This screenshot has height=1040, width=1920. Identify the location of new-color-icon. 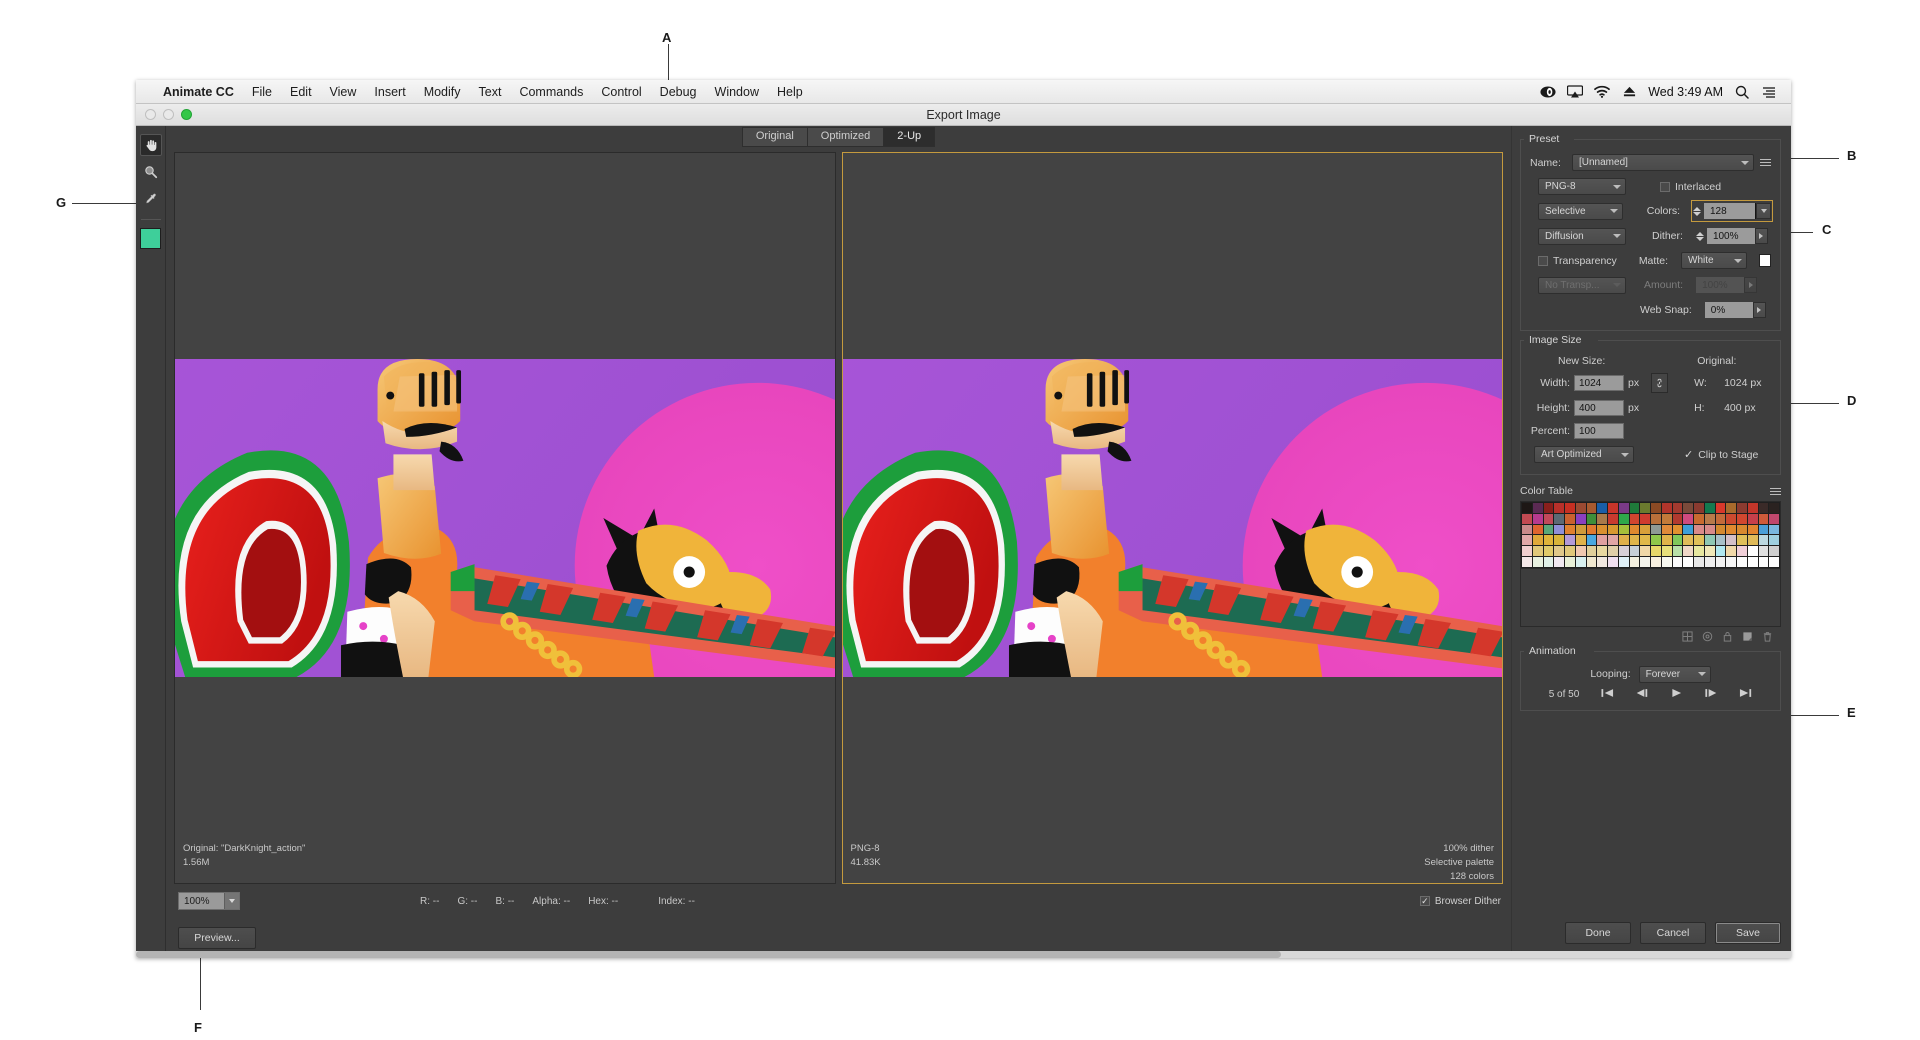
(1747, 637).